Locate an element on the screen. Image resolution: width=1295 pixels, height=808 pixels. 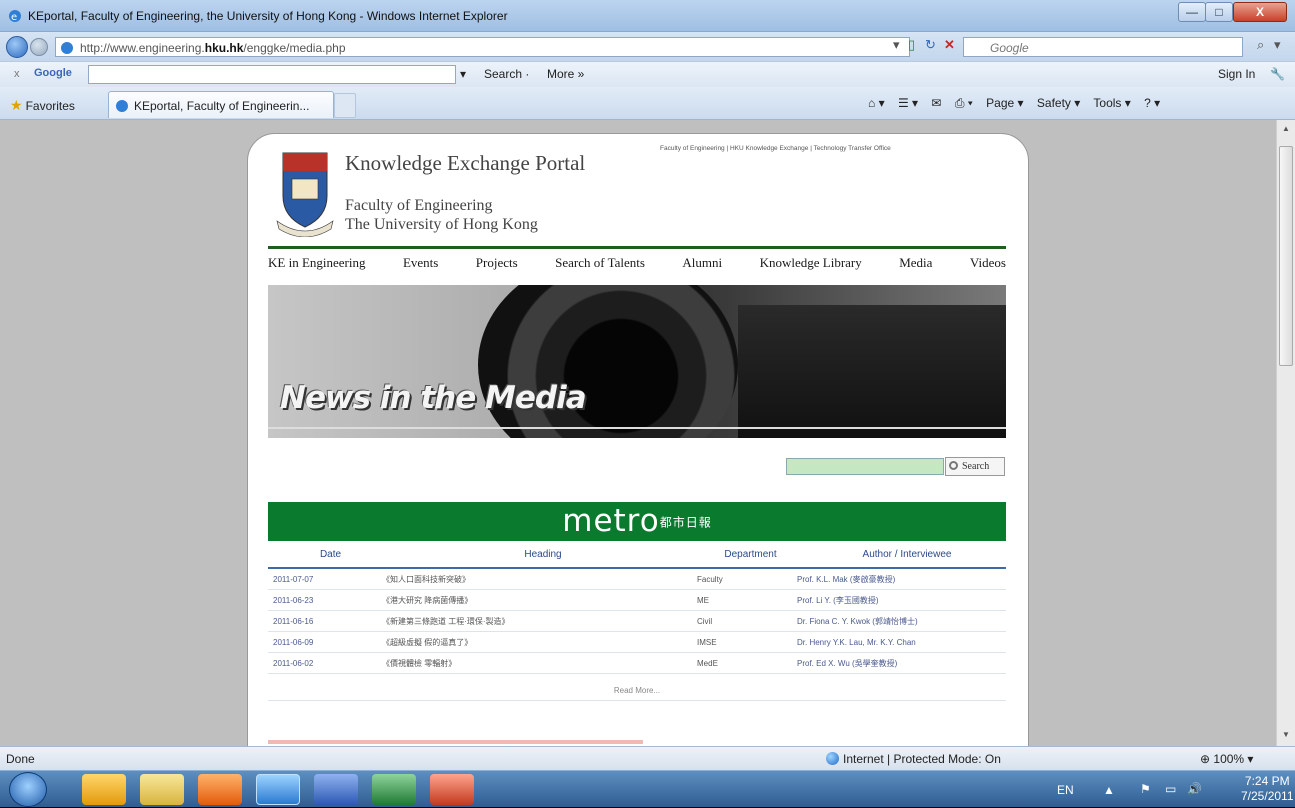
new-tab-button is located at coordinates (345, 105).